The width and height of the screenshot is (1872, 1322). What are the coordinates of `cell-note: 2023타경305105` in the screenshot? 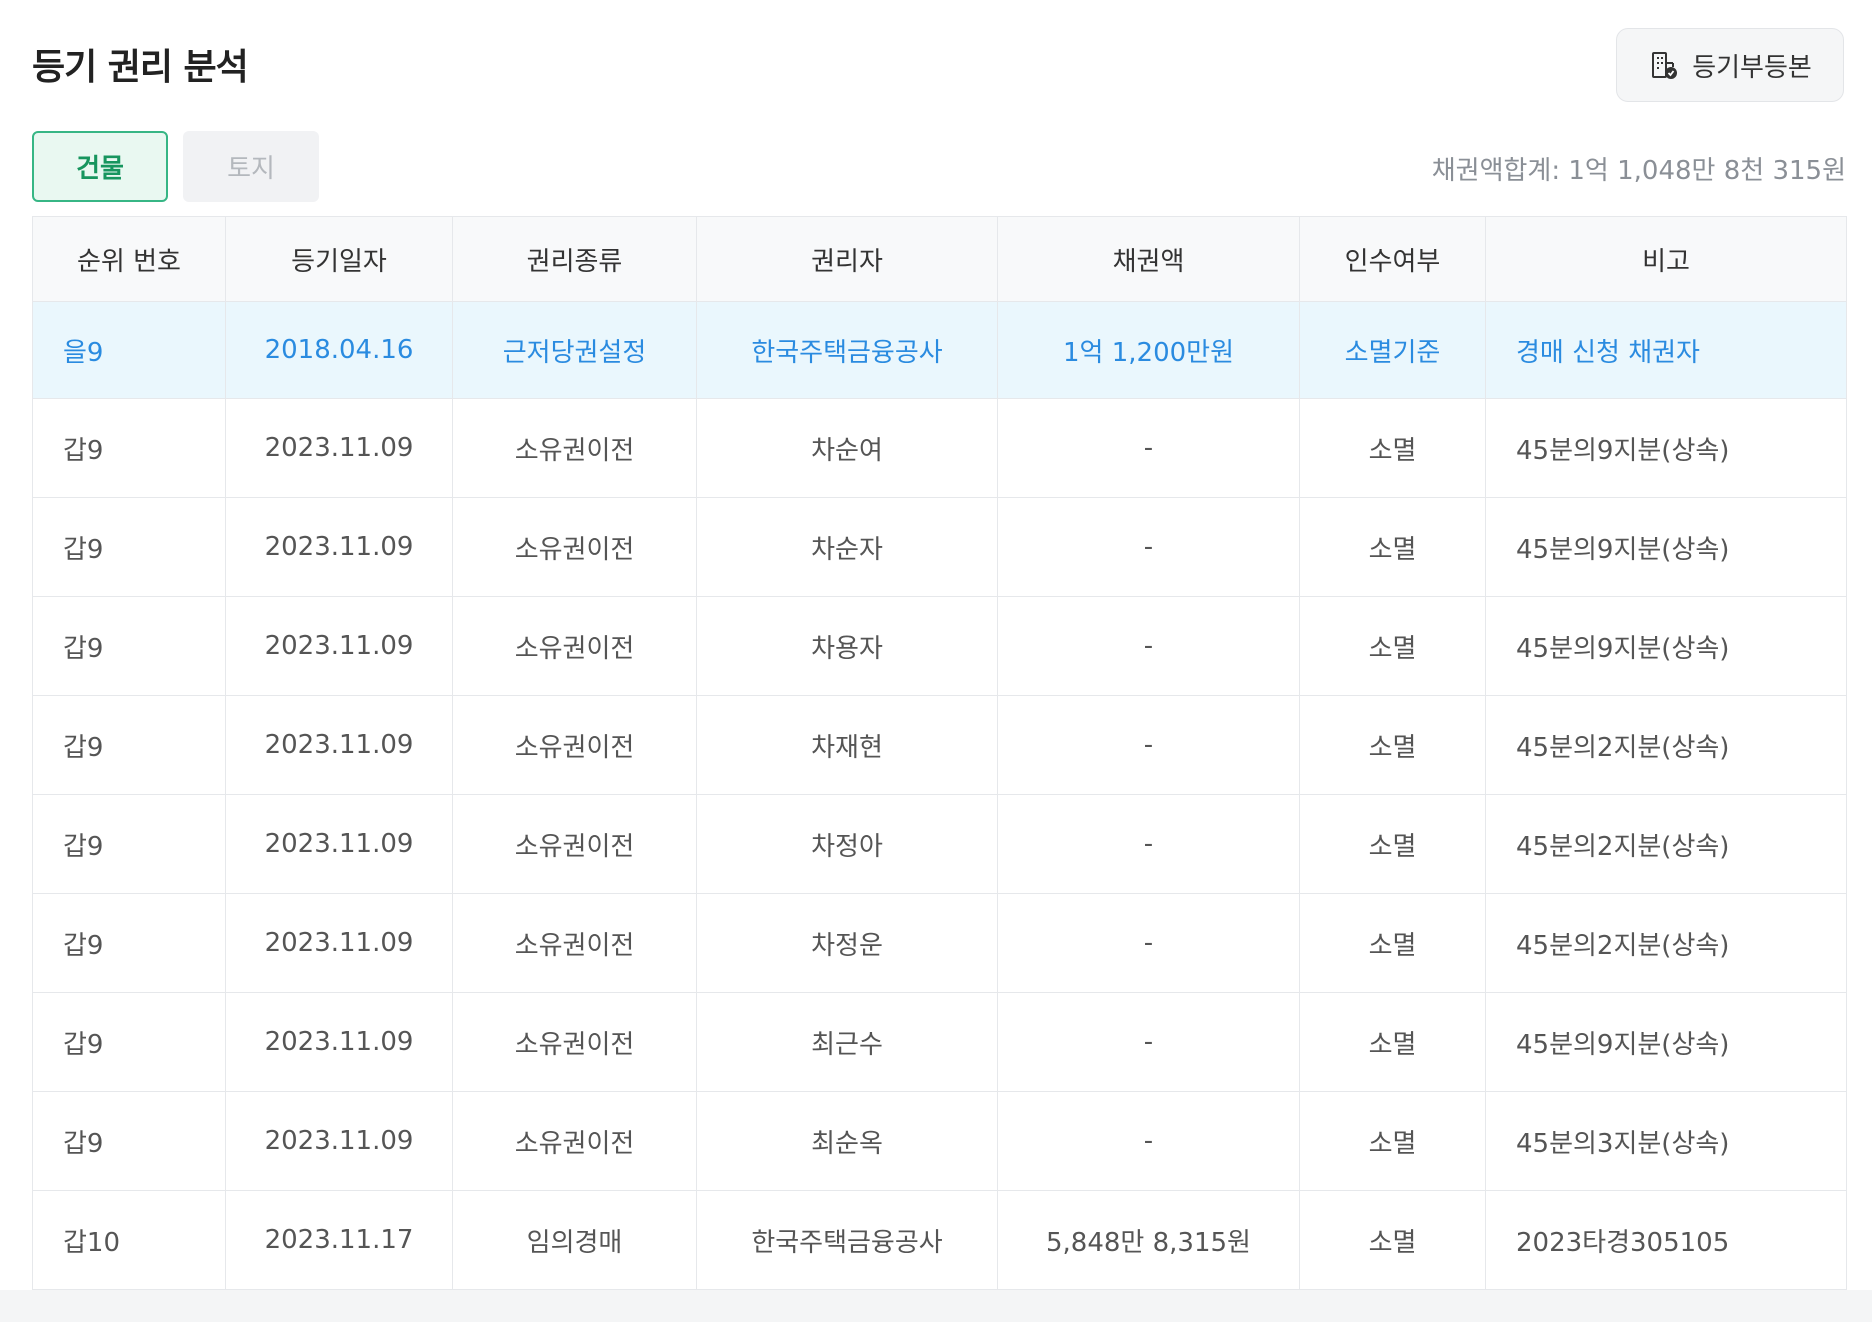 It's located at (1666, 1240).